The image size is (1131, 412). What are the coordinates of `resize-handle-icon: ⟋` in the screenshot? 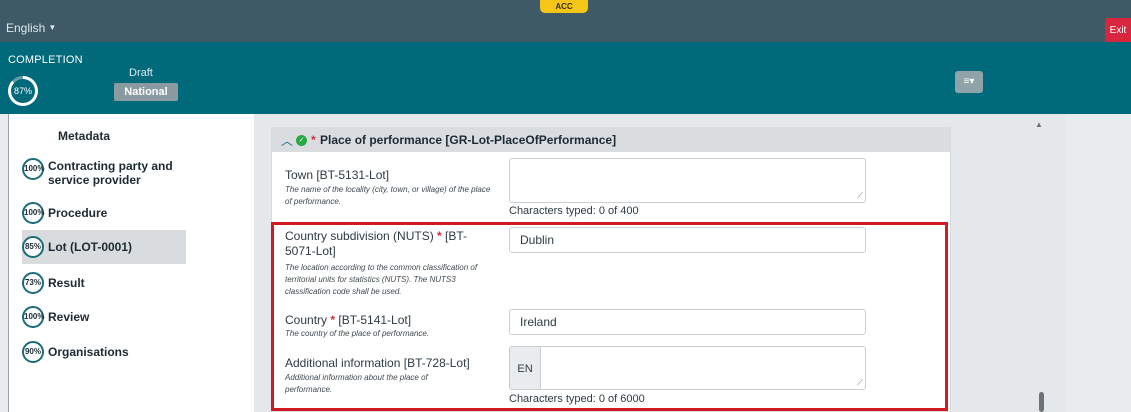 It's located at (860, 196).